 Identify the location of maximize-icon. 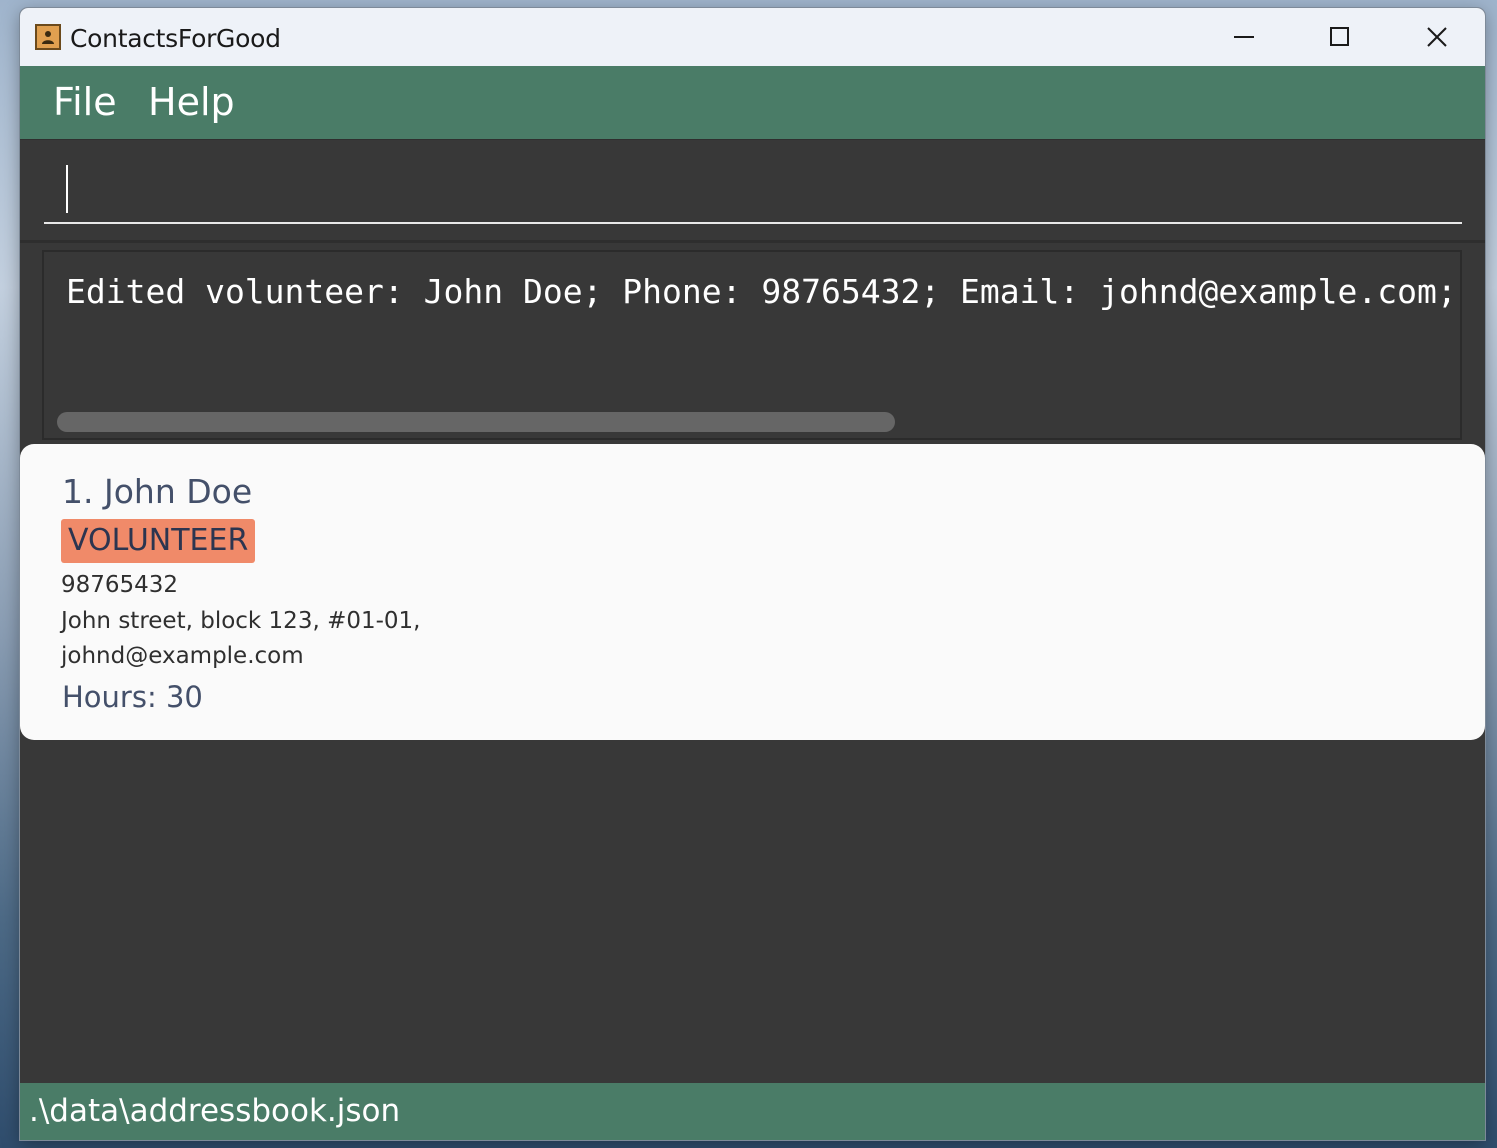
(1339, 36).